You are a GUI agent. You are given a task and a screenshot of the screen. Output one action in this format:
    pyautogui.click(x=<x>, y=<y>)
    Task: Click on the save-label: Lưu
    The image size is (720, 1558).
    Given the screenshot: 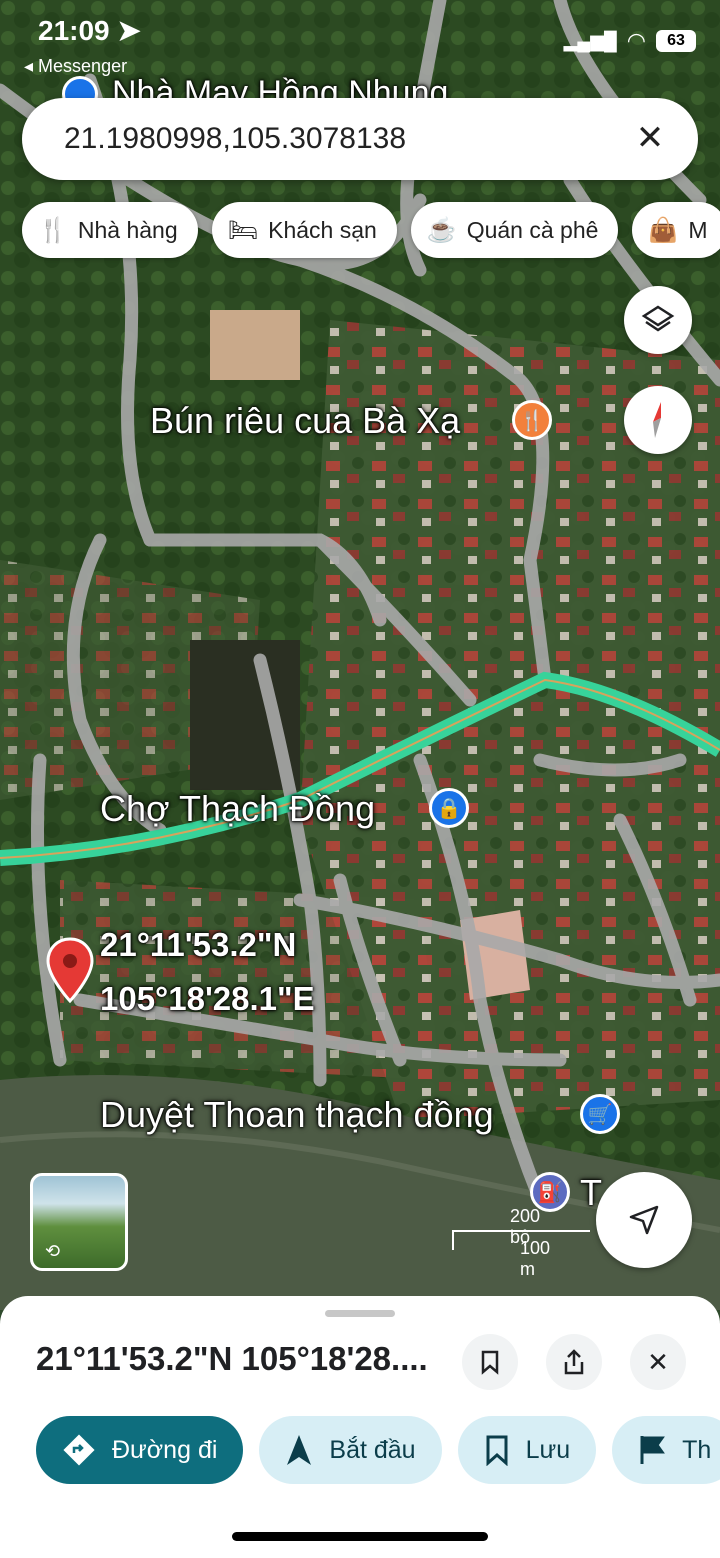 What is the action you would take?
    pyautogui.click(x=548, y=1449)
    